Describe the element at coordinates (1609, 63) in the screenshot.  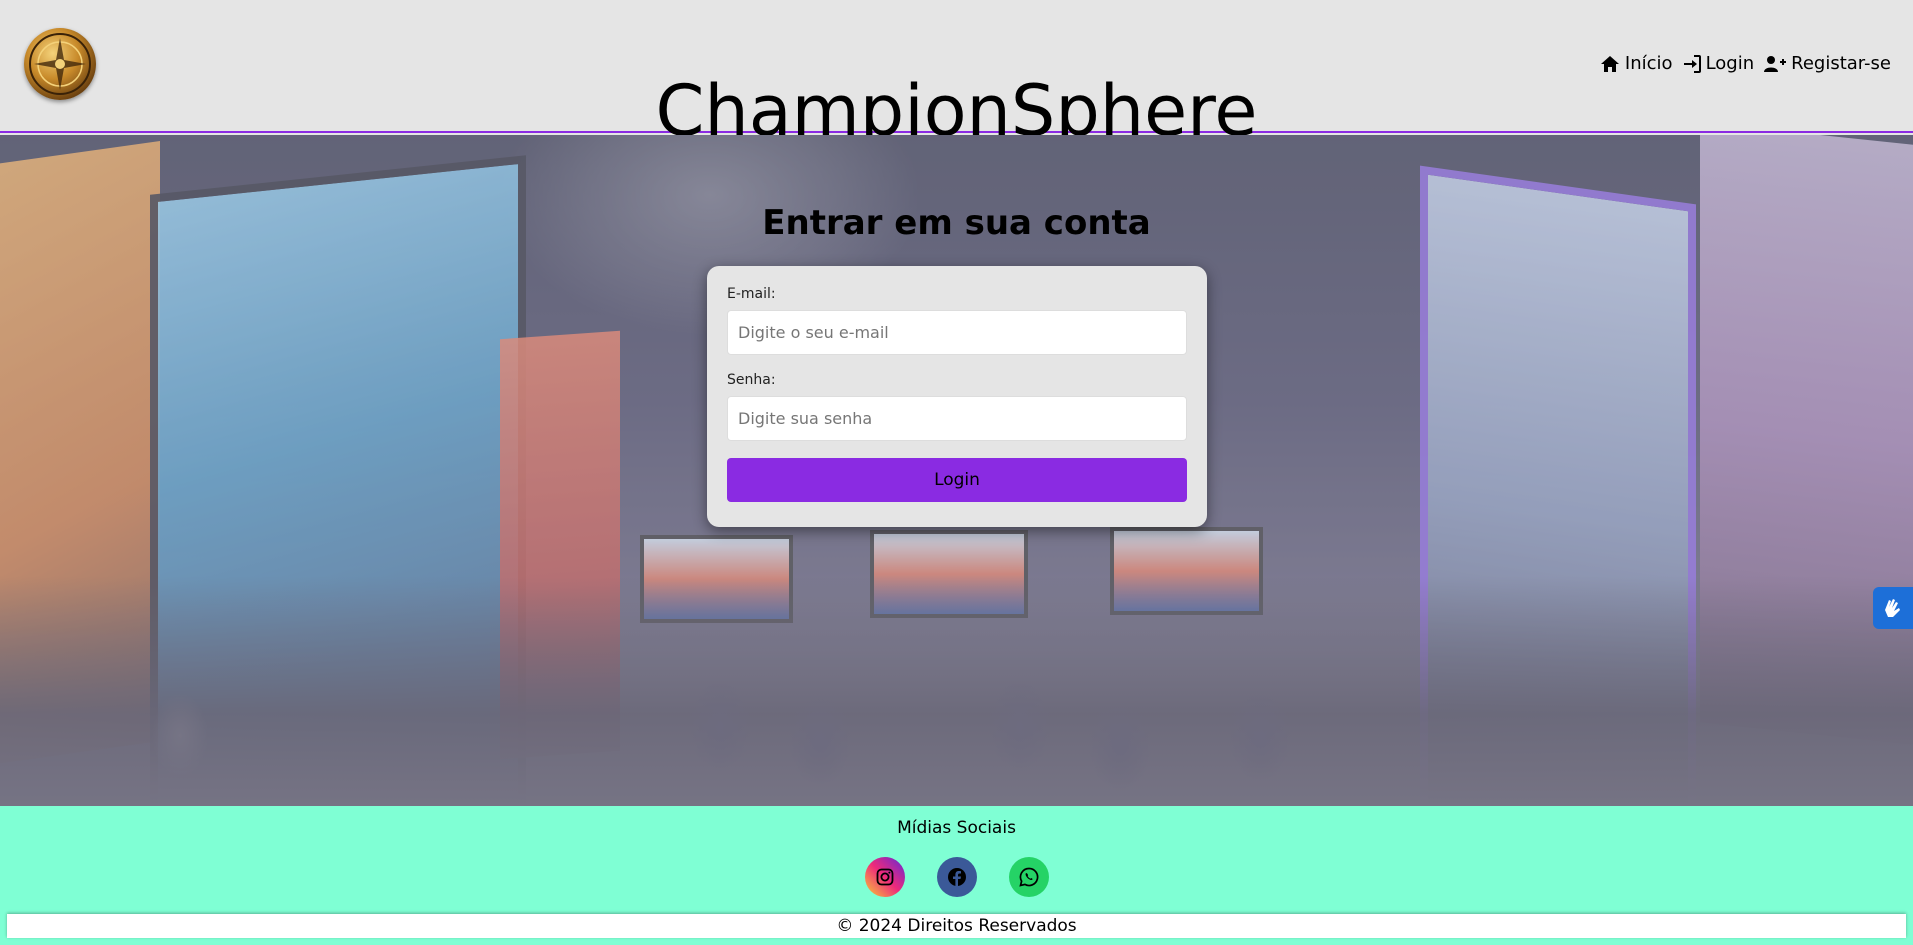
I see `home-icon` at that location.